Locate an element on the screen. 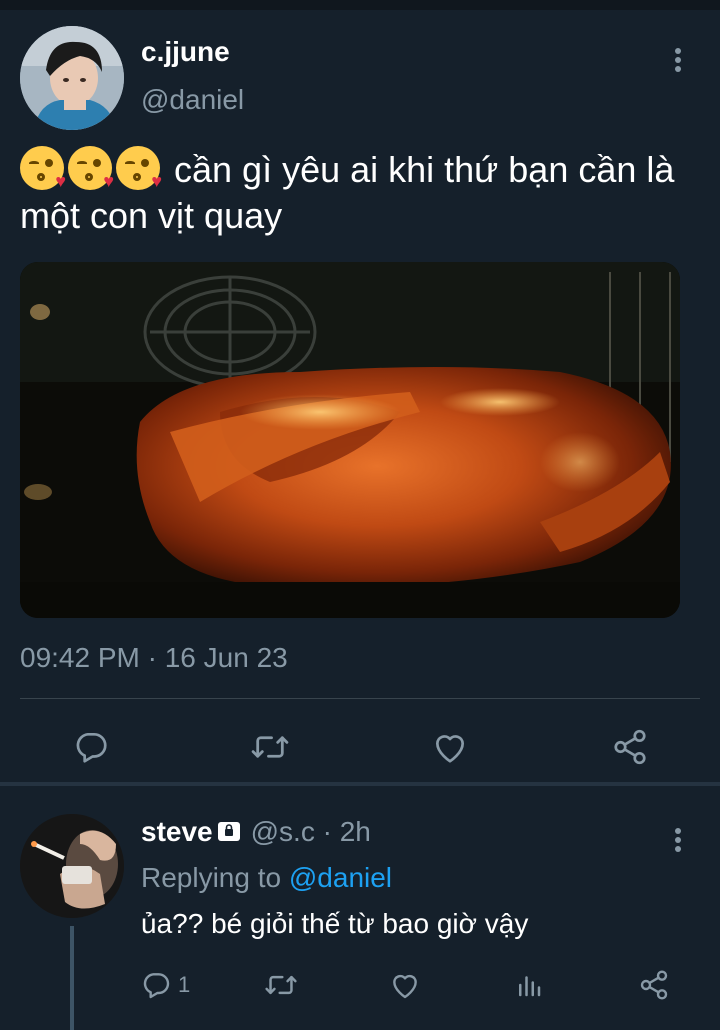  reply-icon is located at coordinates (91, 747).